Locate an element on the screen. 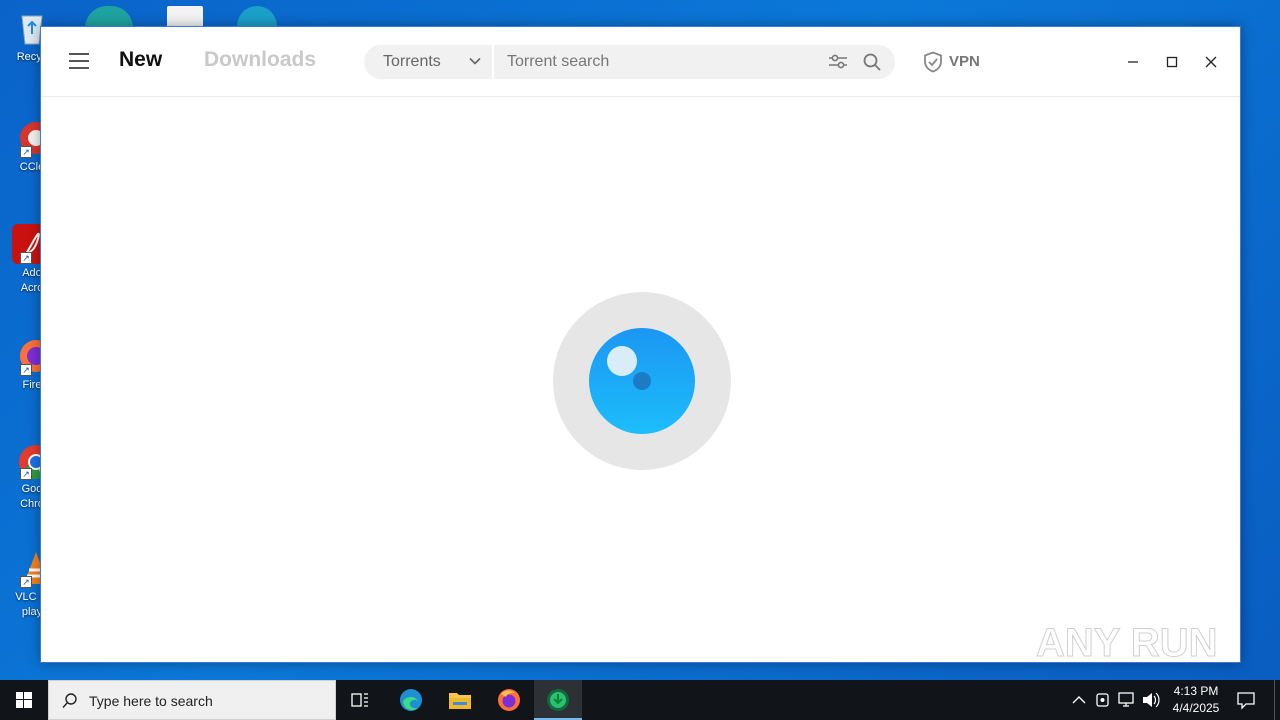 This screenshot has height=720, width=1280. taskbar-firefox is located at coordinates (509, 700).